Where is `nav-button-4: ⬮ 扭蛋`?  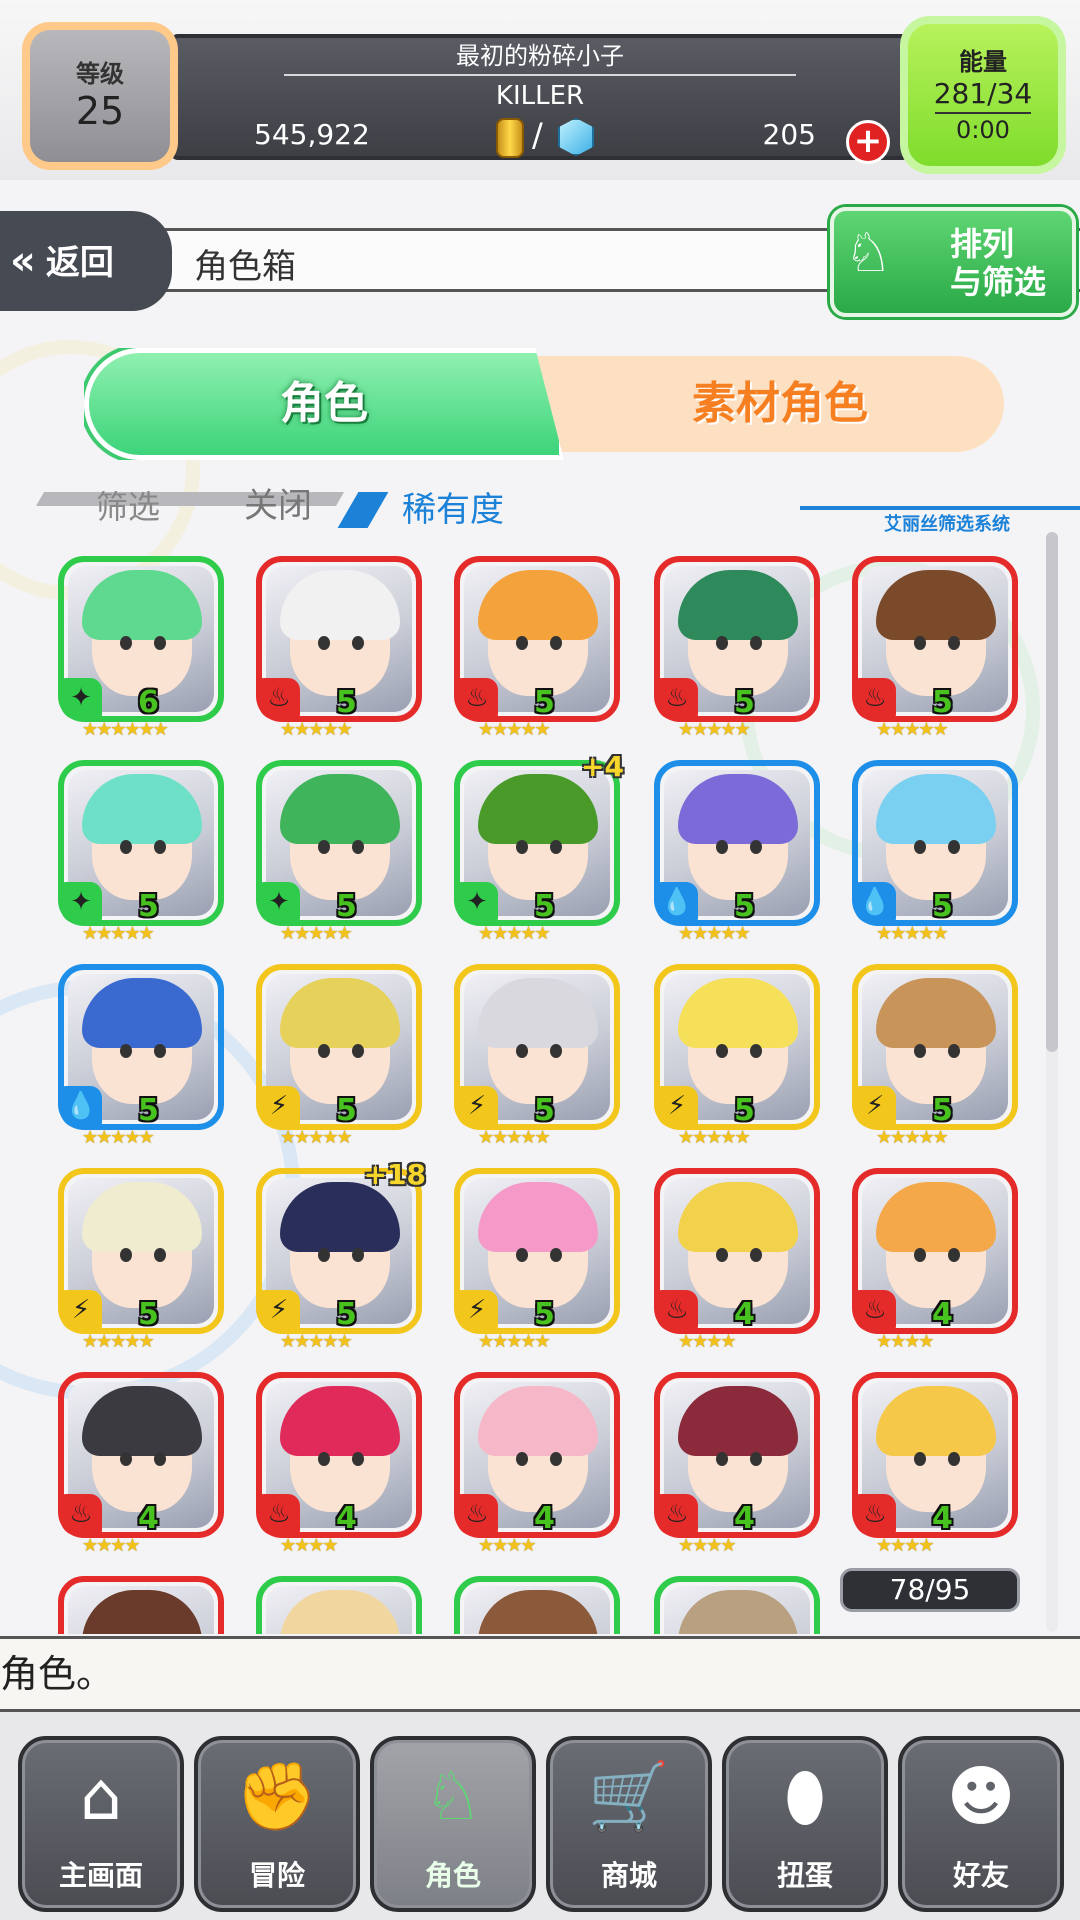 nav-button-4: ⬮ 扭蛋 is located at coordinates (805, 1824).